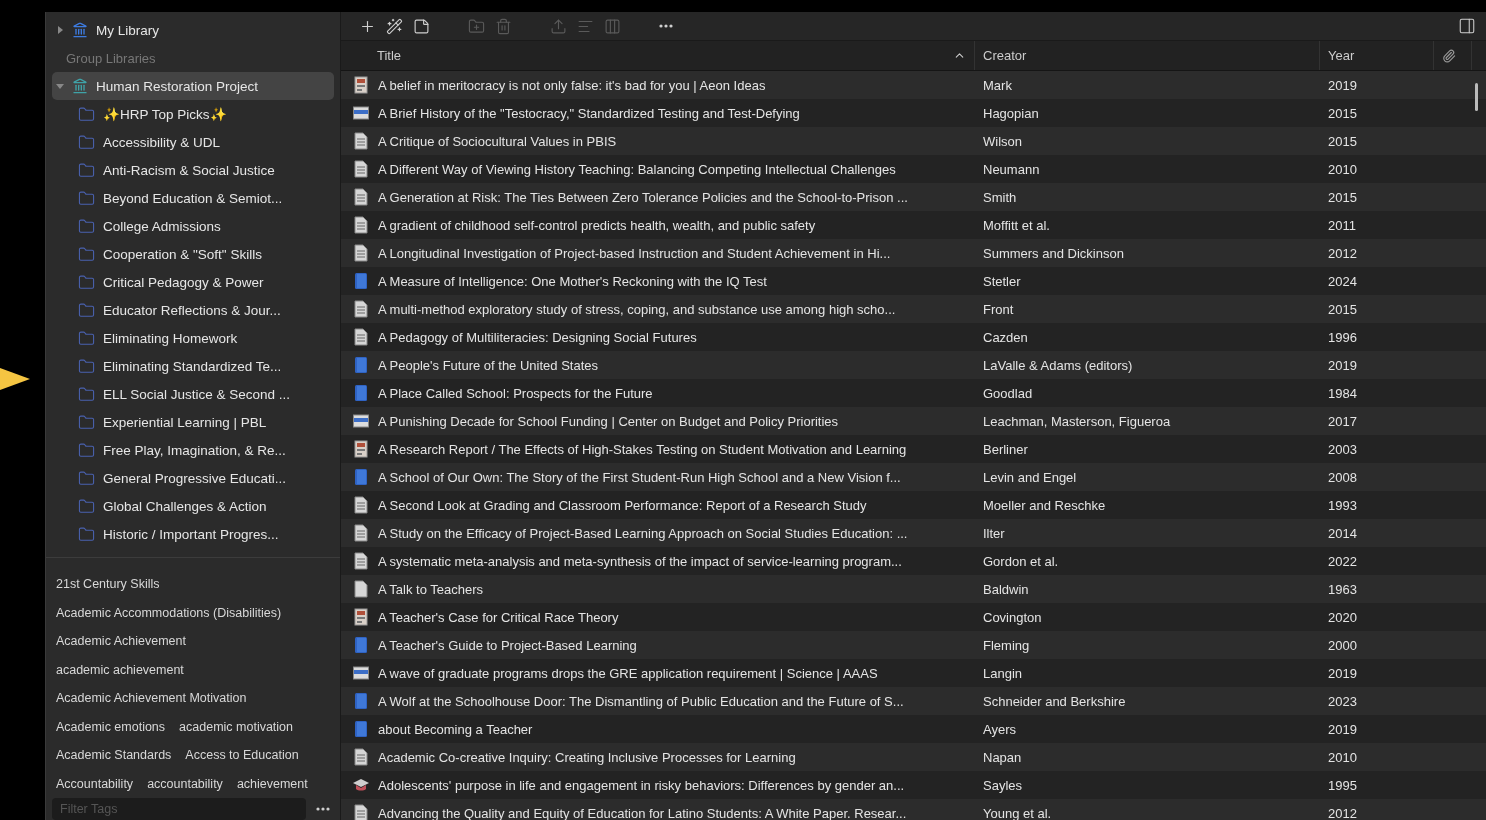  I want to click on table-row: A People's Future of the United States LaValle & Adams (editors) 2019, so click(913, 365).